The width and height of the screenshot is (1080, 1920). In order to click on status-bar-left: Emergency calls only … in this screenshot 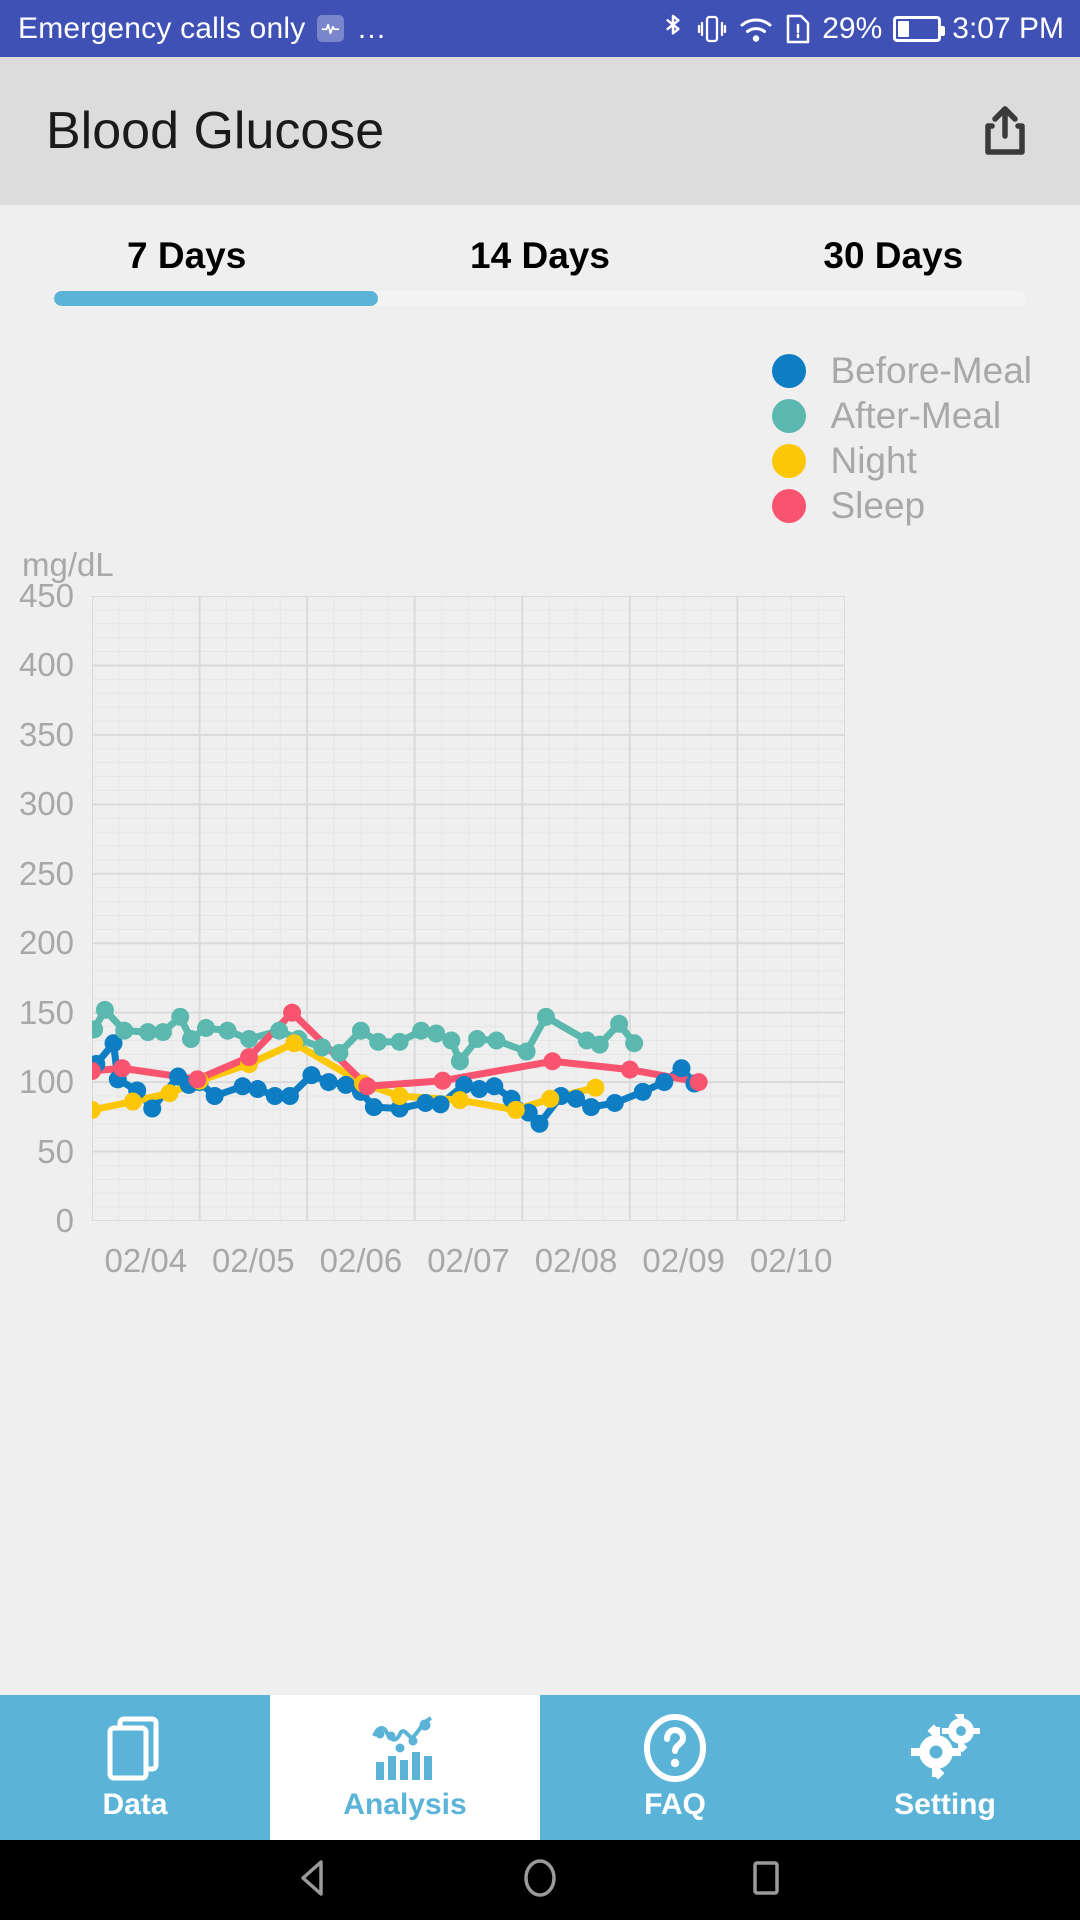, I will do `click(203, 29)`.